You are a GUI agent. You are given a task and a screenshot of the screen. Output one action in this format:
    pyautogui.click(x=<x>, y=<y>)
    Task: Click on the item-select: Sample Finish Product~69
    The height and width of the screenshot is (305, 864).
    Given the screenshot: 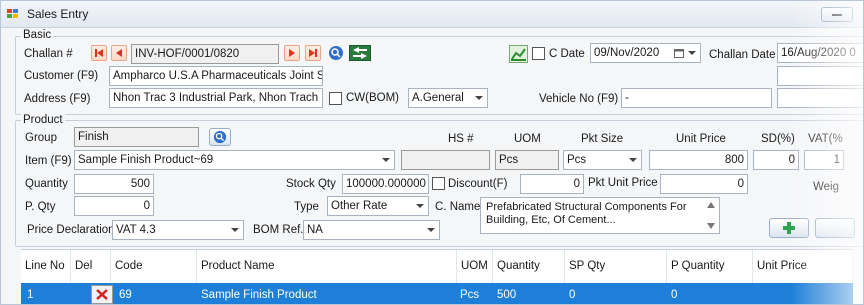 What is the action you would take?
    pyautogui.click(x=234, y=160)
    